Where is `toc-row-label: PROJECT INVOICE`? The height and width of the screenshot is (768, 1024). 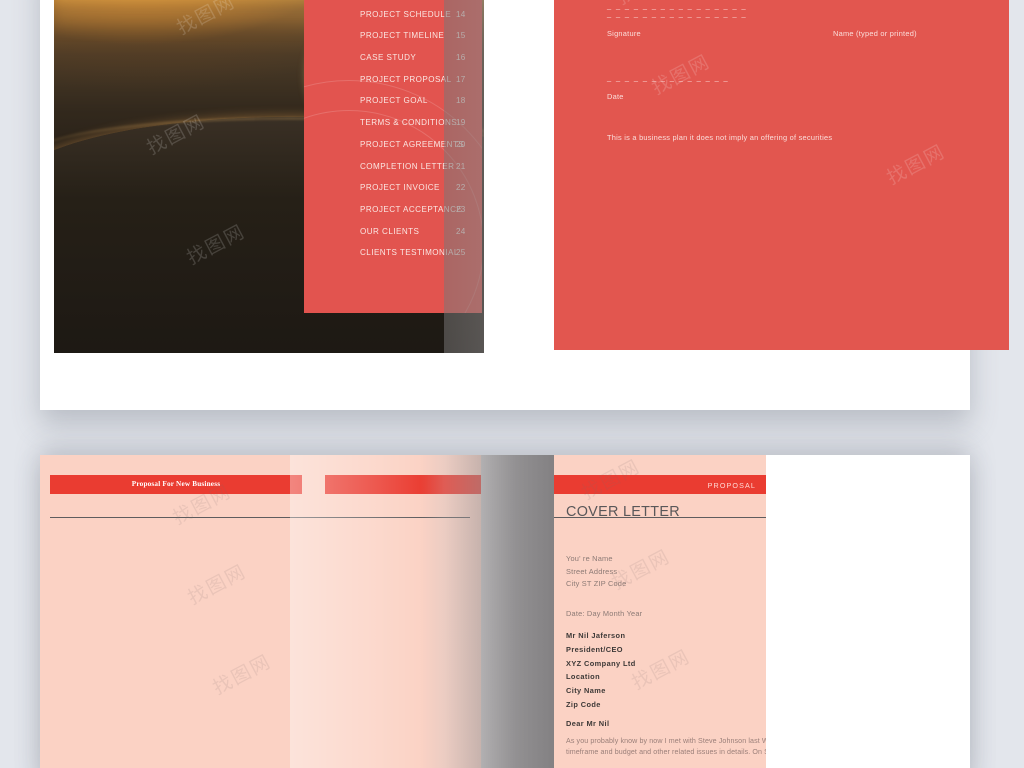
toc-row-label: PROJECT INVOICE is located at coordinates (400, 188).